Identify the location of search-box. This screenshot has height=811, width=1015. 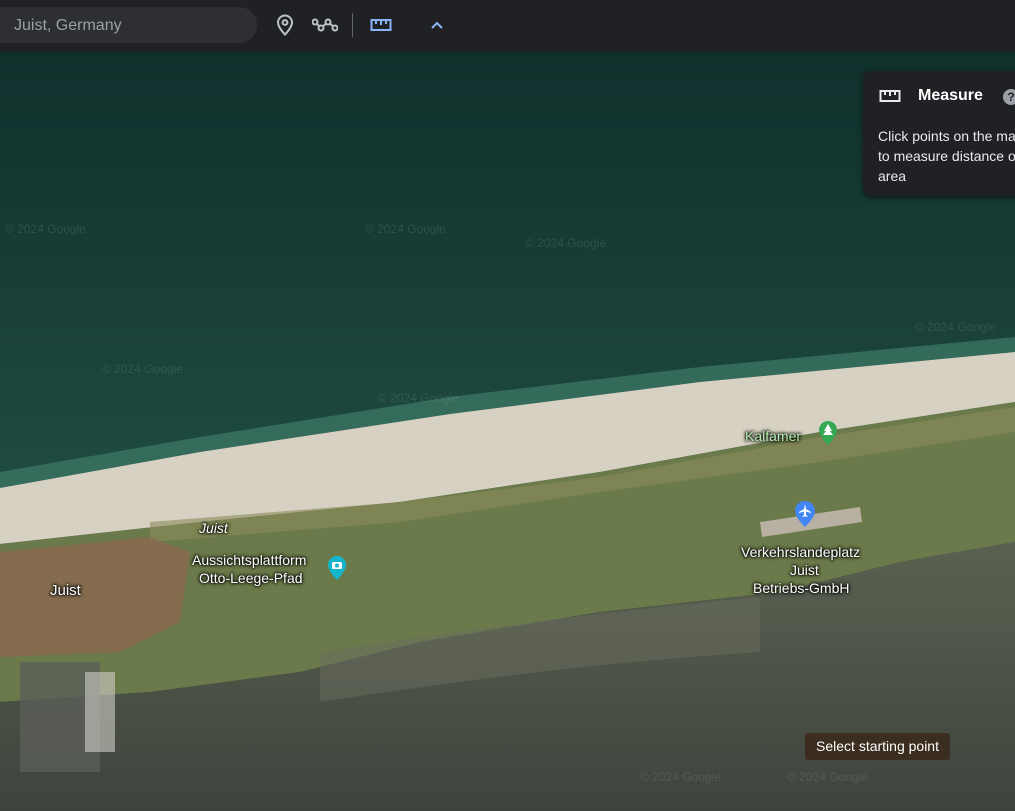
(128, 26).